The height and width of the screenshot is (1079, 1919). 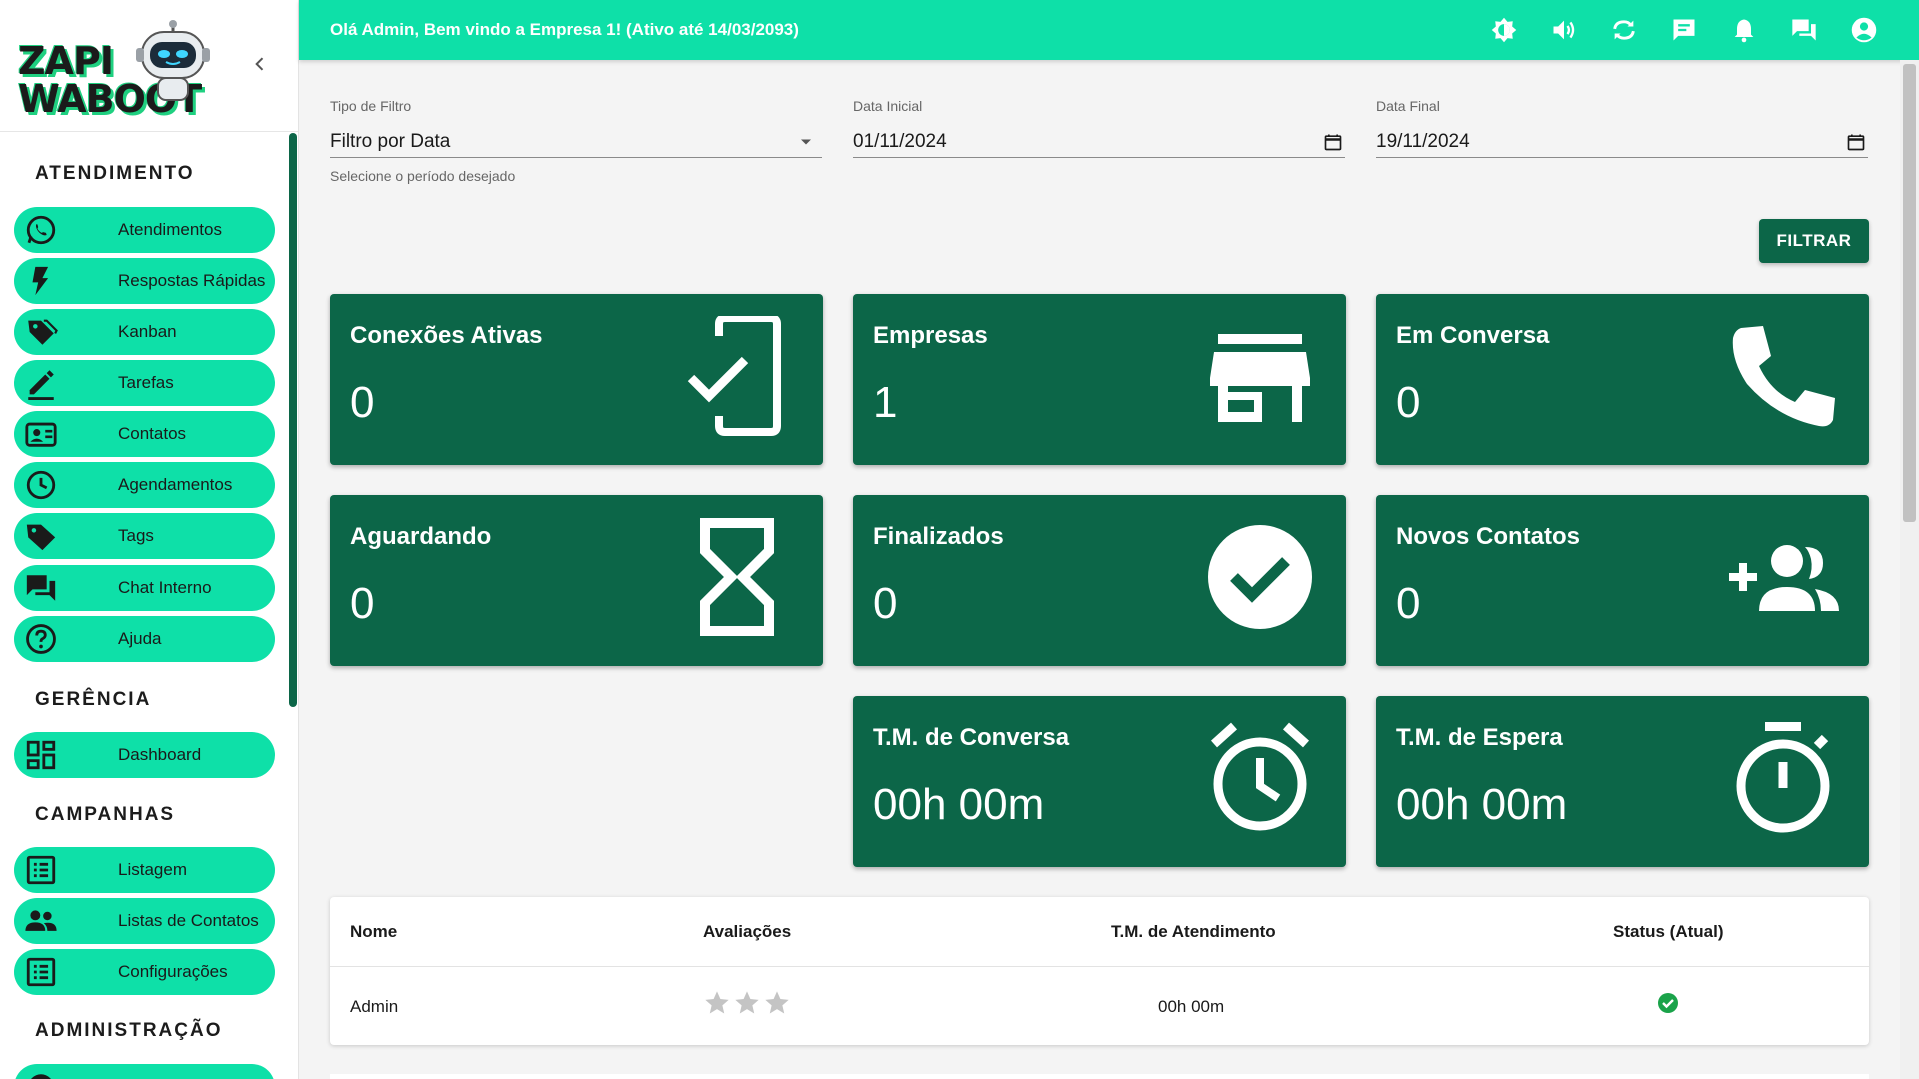 I want to click on sidebar-item-label: Atendimentos, so click(x=170, y=229).